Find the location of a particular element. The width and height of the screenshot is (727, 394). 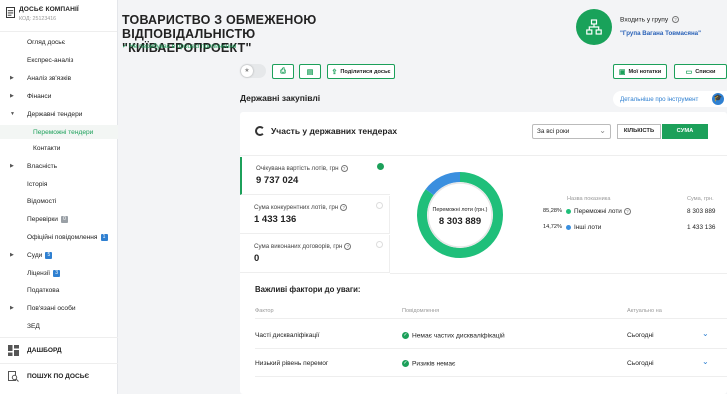

print-button: ⎙ is located at coordinates (283, 71).